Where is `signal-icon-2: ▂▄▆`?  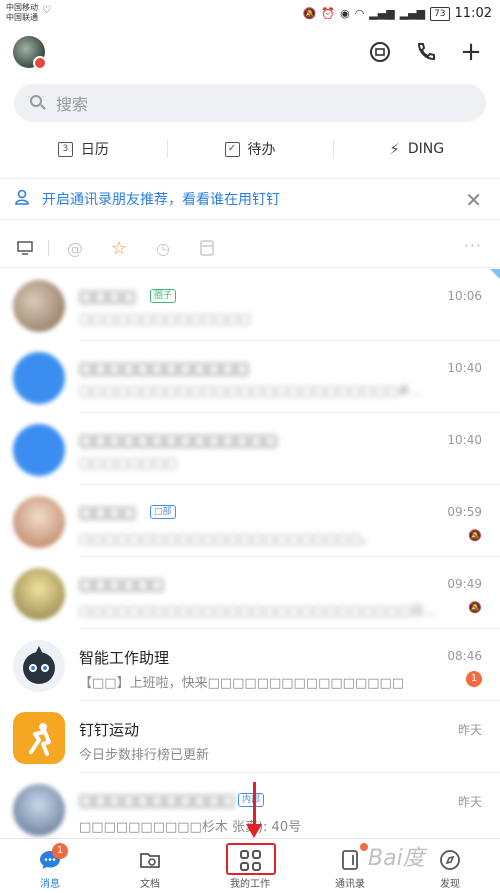 signal-icon-2: ▂▄▆ is located at coordinates (412, 13).